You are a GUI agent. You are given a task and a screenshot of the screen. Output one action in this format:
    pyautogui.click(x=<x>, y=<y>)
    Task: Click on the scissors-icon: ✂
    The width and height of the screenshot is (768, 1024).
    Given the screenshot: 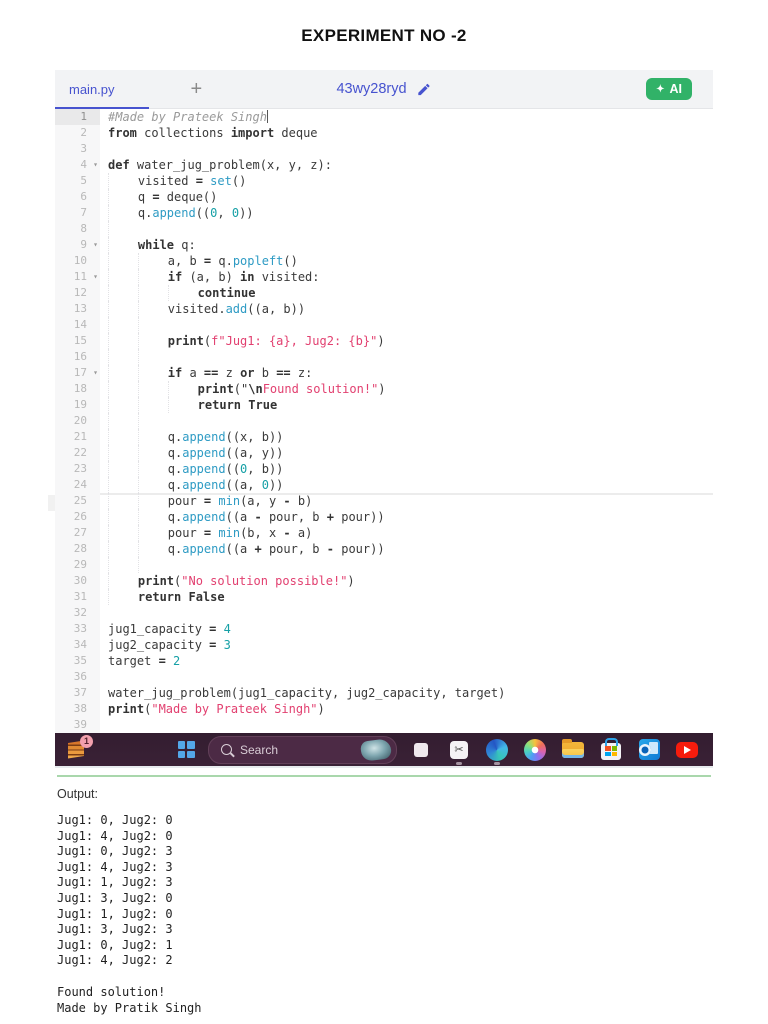 What is the action you would take?
    pyautogui.click(x=459, y=749)
    